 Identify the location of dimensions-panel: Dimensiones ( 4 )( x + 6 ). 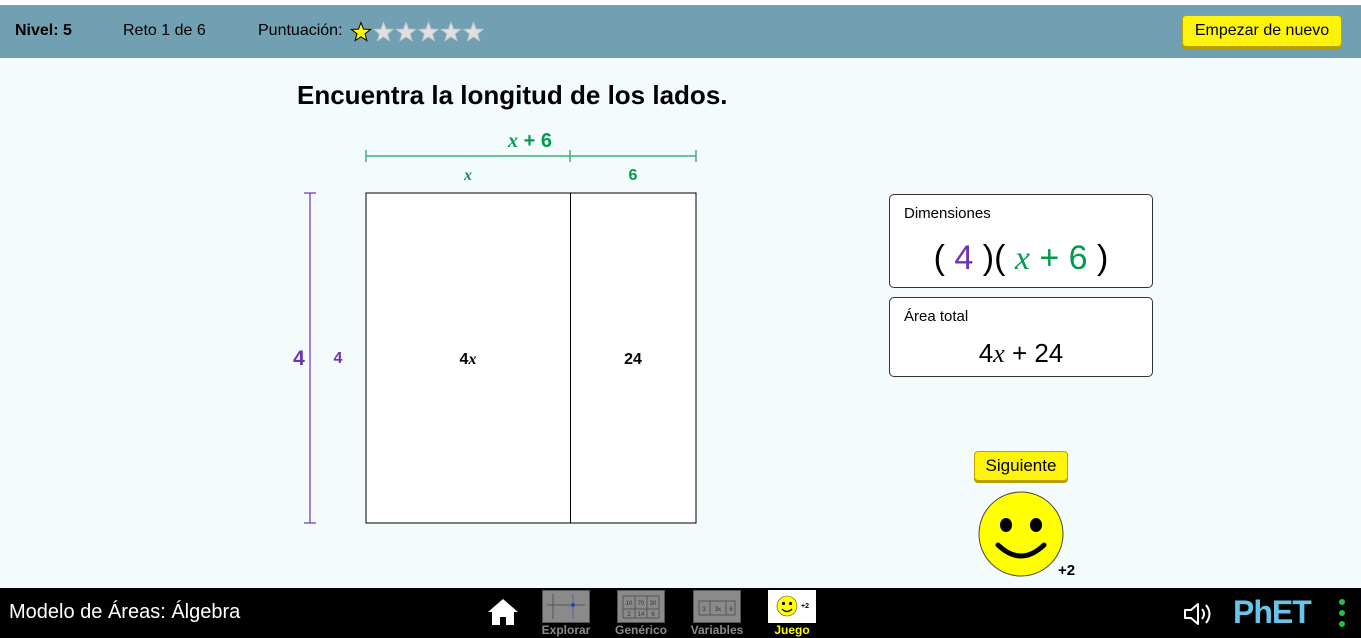
(1021, 241).